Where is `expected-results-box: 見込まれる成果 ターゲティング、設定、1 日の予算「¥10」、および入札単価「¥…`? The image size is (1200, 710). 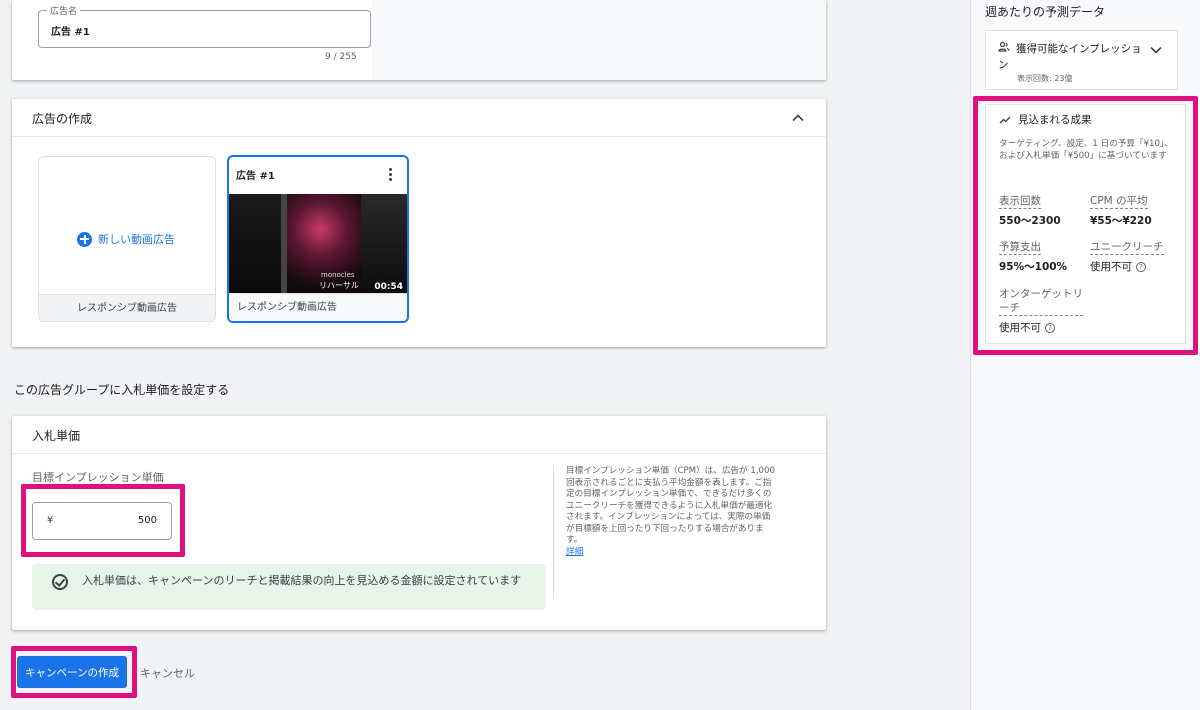
expected-results-box: 見込まれる成果 ターゲティング、設定、1 日の予算「¥10」、および入札単価「¥… is located at coordinates (1085, 224).